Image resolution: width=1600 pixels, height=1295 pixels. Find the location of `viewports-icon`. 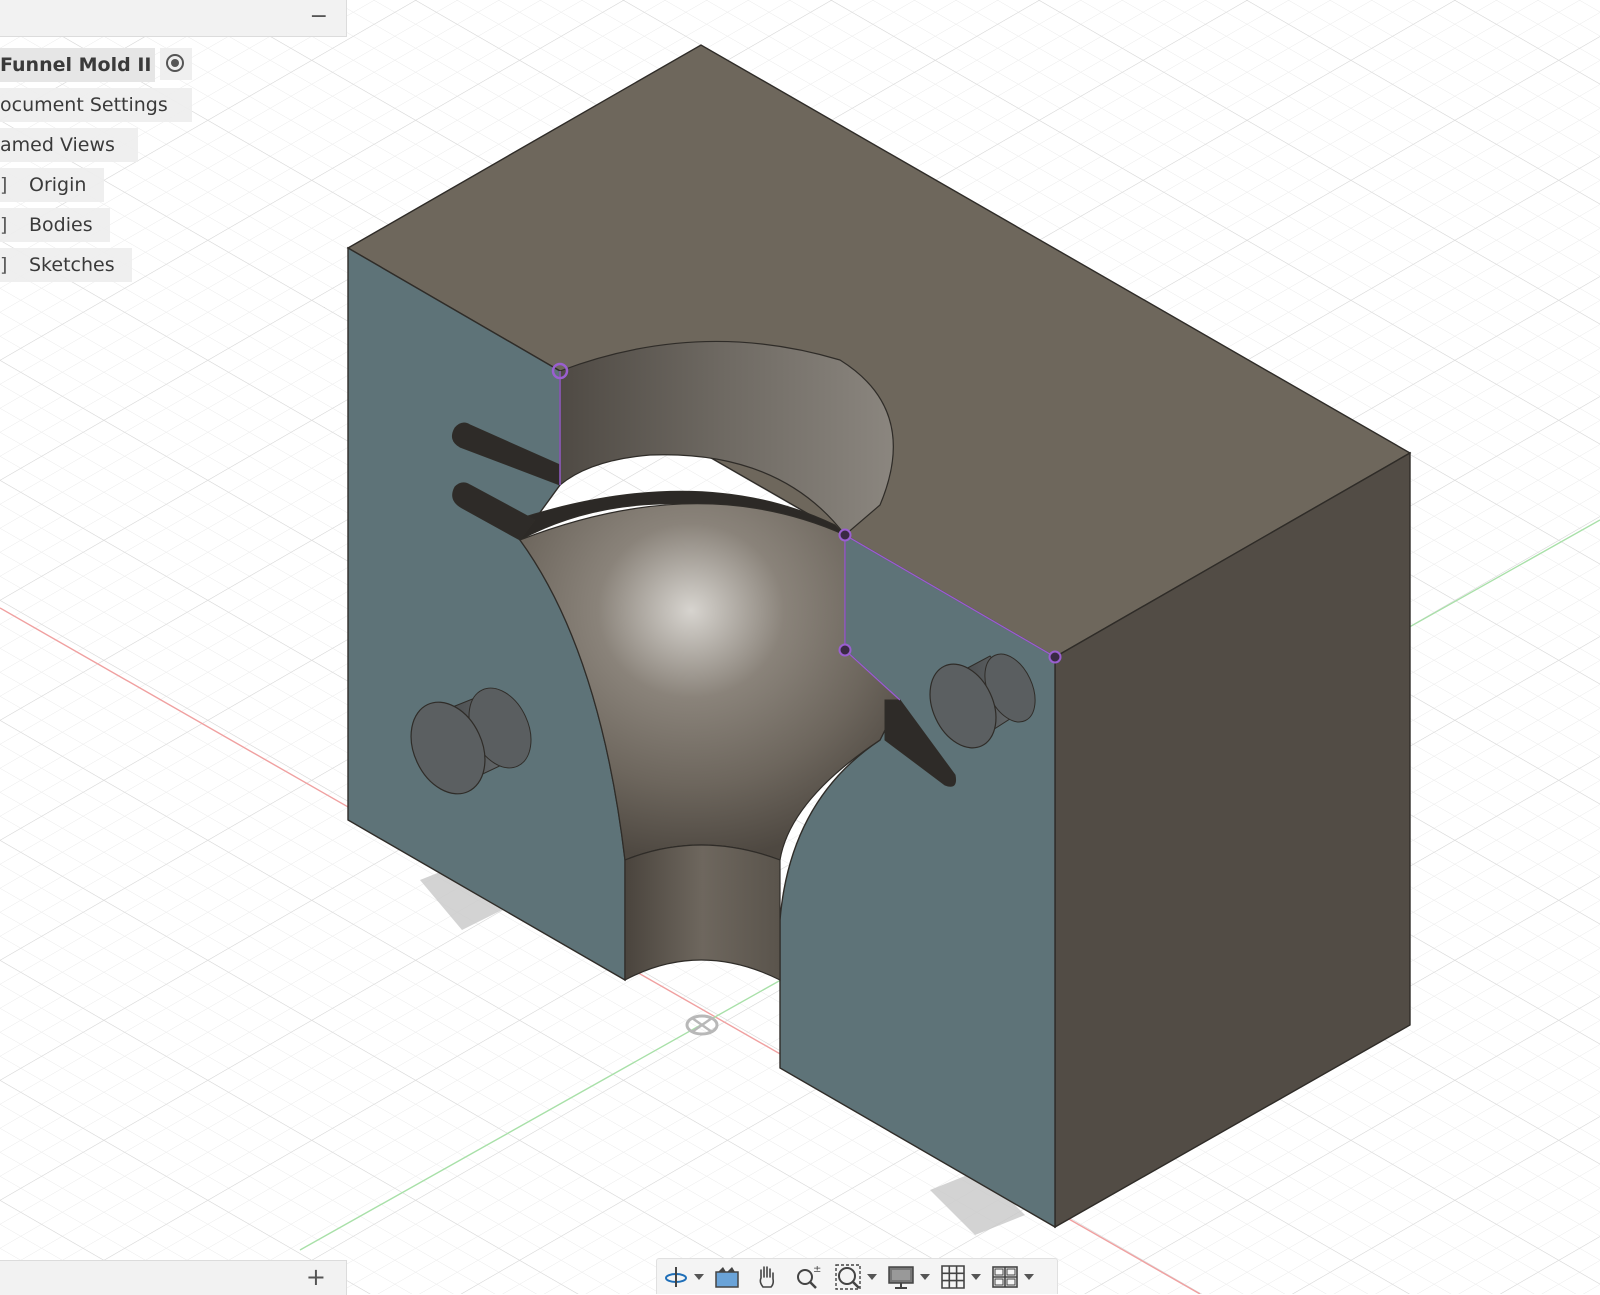

viewports-icon is located at coordinates (1005, 1277).